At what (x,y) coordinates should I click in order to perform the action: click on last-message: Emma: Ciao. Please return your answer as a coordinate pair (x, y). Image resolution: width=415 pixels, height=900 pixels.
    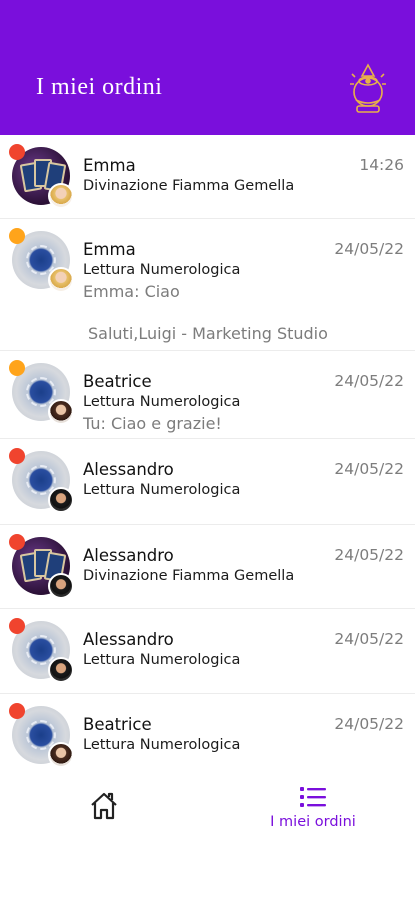
    Looking at the image, I should click on (131, 291).